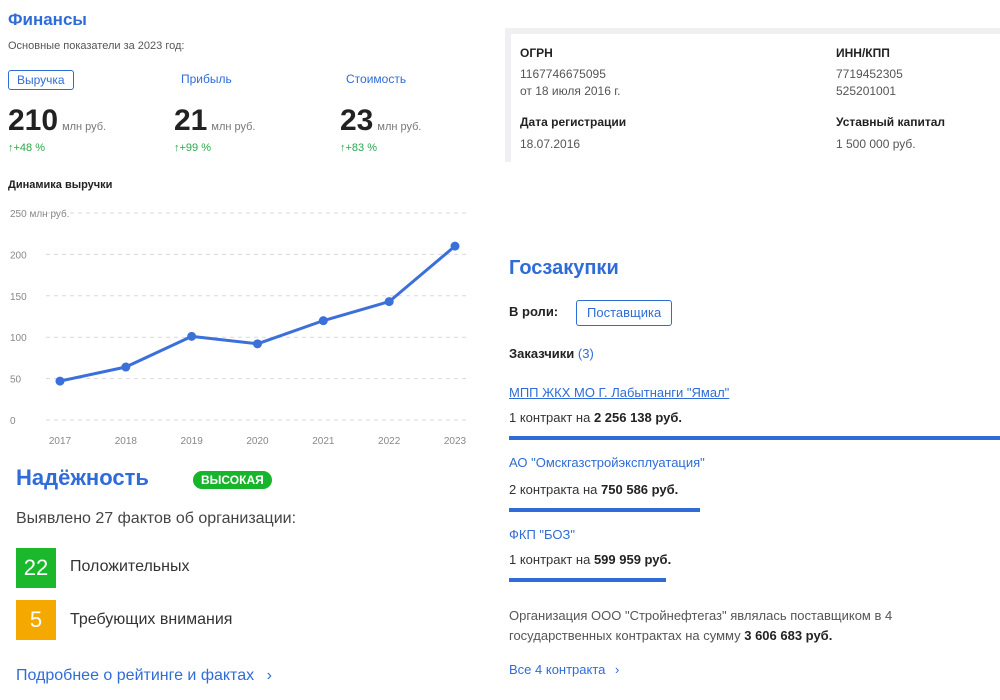 Image resolution: width=1000 pixels, height=700 pixels. I want to click on ogrn-label: ОГРН, so click(536, 53).